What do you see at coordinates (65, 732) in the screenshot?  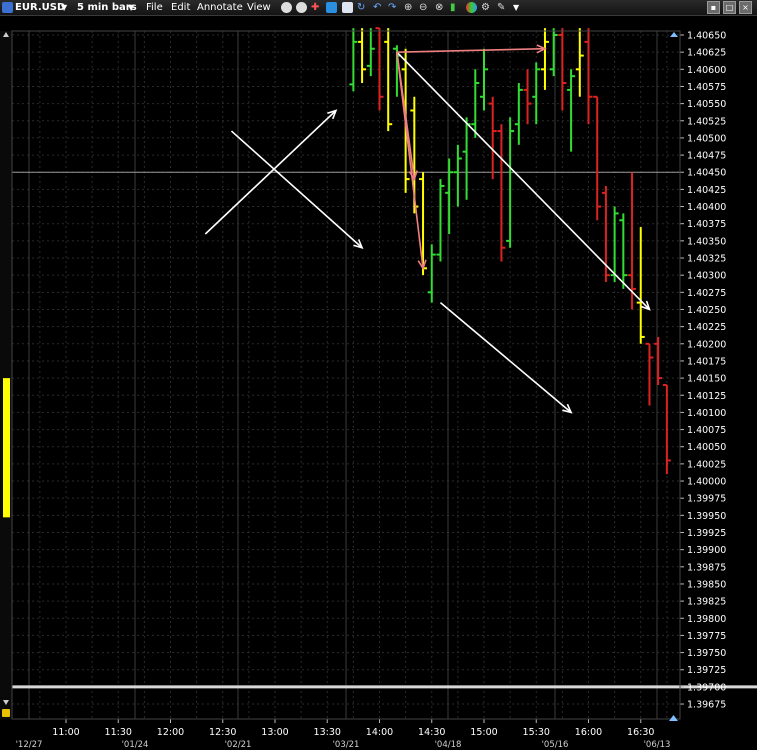 I see `time-tick-label: 11:00` at bounding box center [65, 732].